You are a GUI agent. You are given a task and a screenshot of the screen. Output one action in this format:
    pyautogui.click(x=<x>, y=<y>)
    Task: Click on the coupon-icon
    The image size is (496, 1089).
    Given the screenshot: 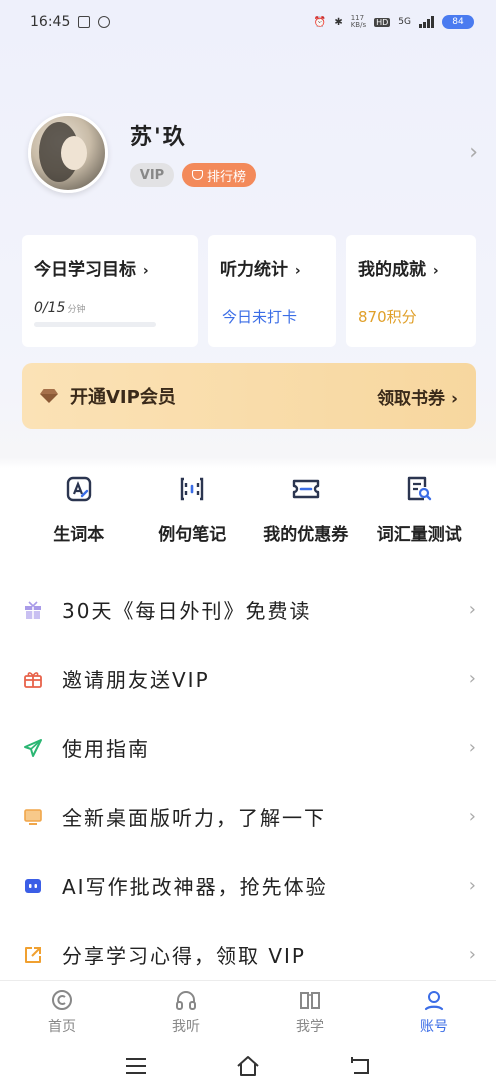 What is the action you would take?
    pyautogui.click(x=306, y=489)
    